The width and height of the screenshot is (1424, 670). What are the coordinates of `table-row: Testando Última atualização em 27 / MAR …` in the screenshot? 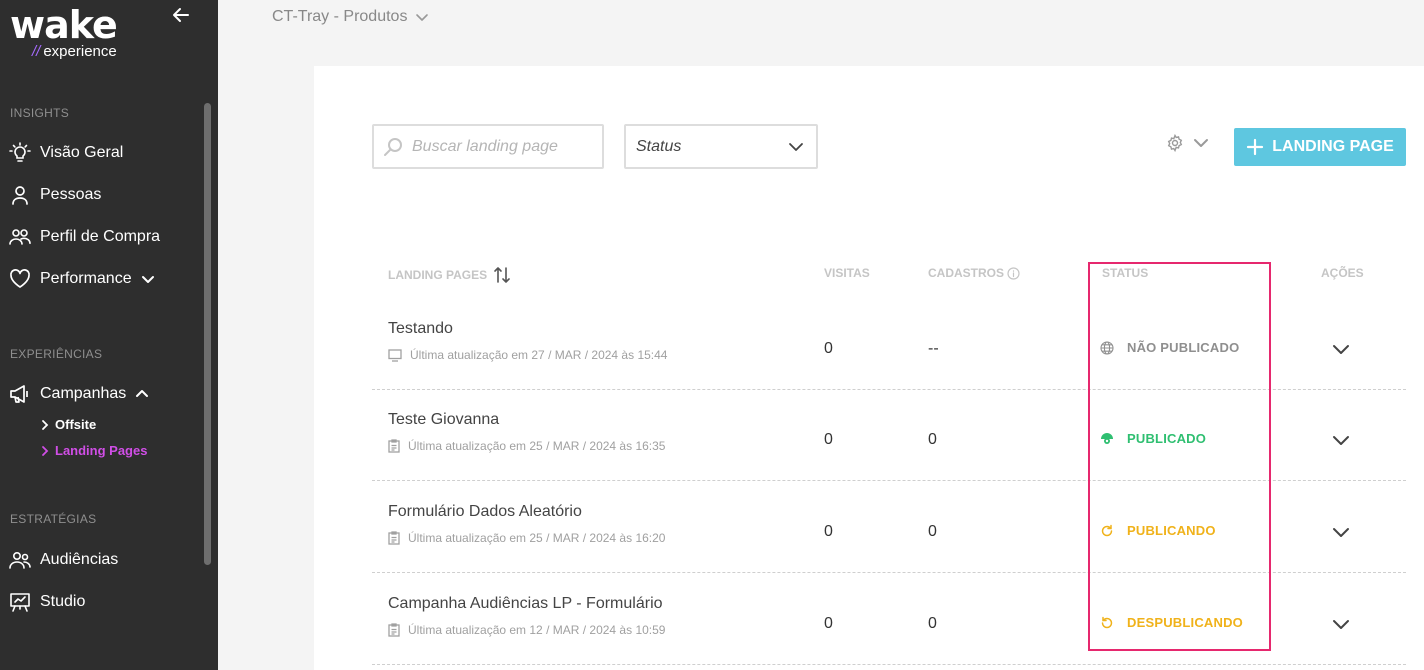 It's located at (889, 344).